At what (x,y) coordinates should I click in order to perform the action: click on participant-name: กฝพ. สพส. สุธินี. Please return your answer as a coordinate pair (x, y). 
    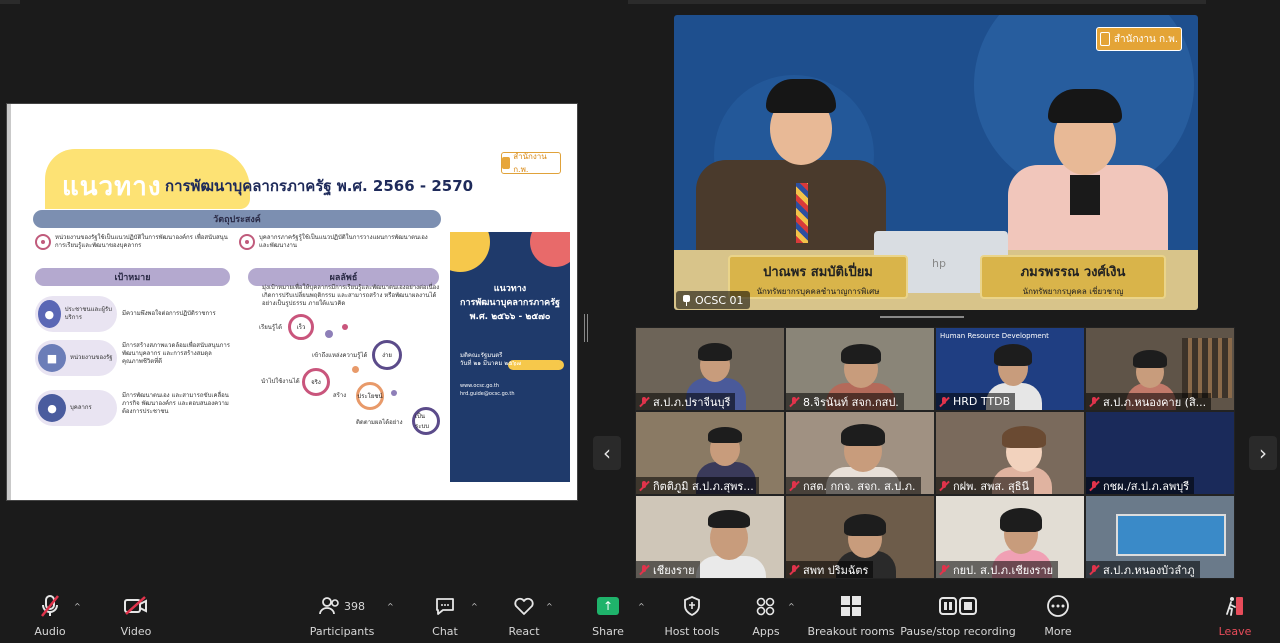
    Looking at the image, I should click on (985, 485).